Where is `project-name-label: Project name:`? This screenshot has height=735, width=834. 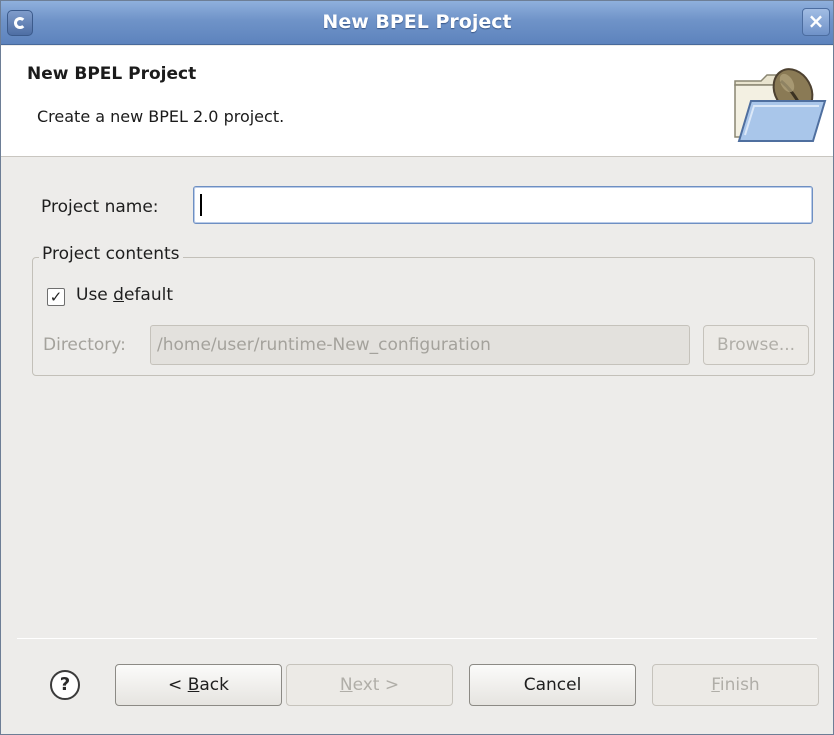
project-name-label: Project name: is located at coordinates (100, 207).